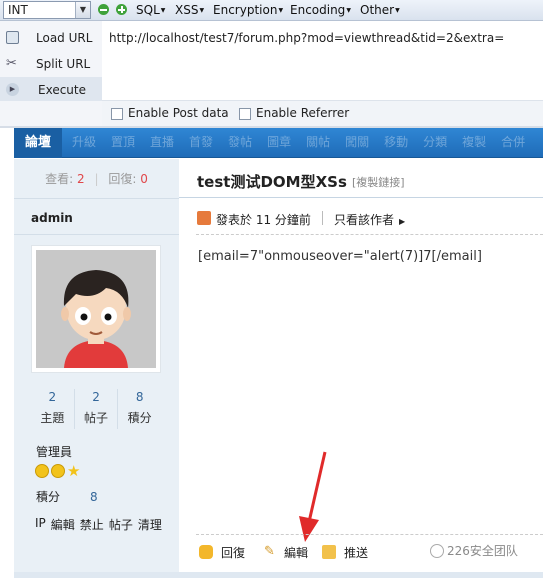 This screenshot has width=543, height=578. Describe the element at coordinates (103, 9) in the screenshot. I see `decrease-icon` at that location.